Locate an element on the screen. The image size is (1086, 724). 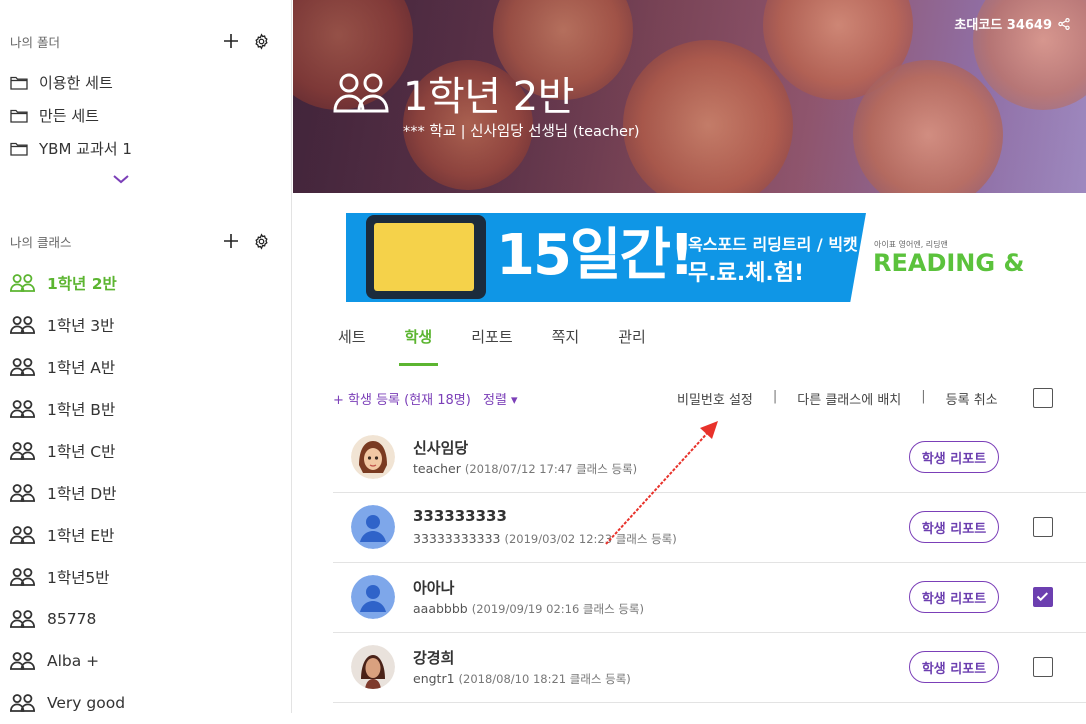
share-icon is located at coordinates (1064, 23).